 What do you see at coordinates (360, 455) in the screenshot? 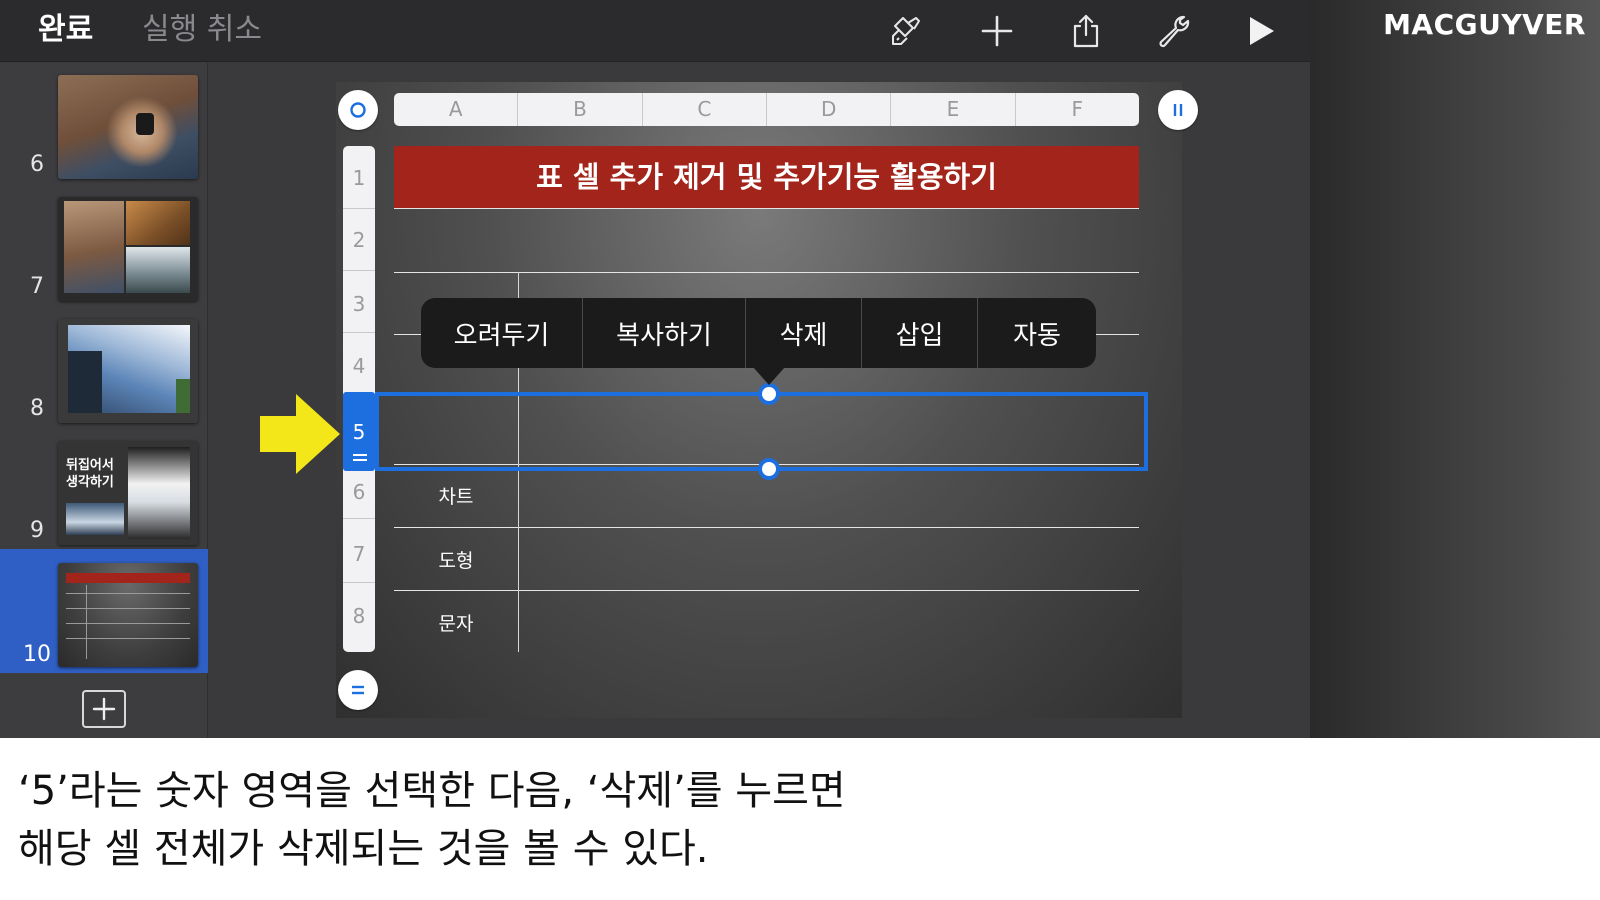
I see `row-drag-grip-icon` at bounding box center [360, 455].